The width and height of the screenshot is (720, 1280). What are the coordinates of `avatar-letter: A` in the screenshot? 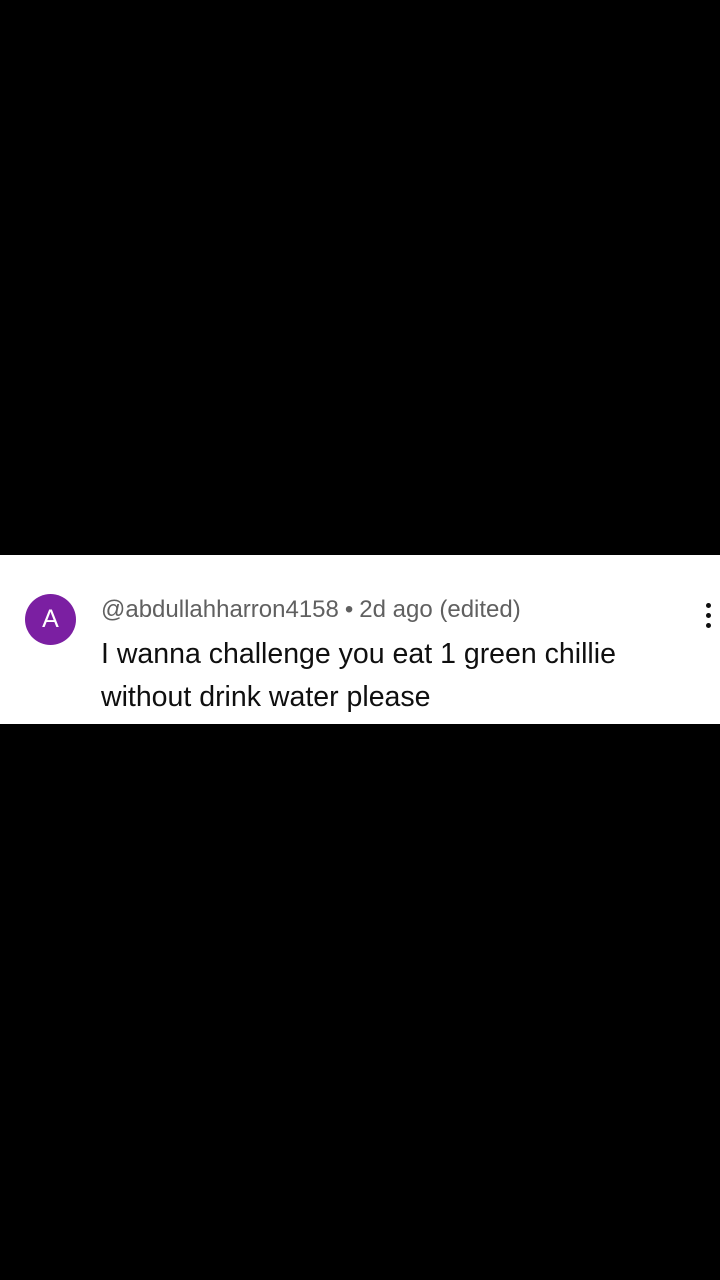 It's located at (50, 619).